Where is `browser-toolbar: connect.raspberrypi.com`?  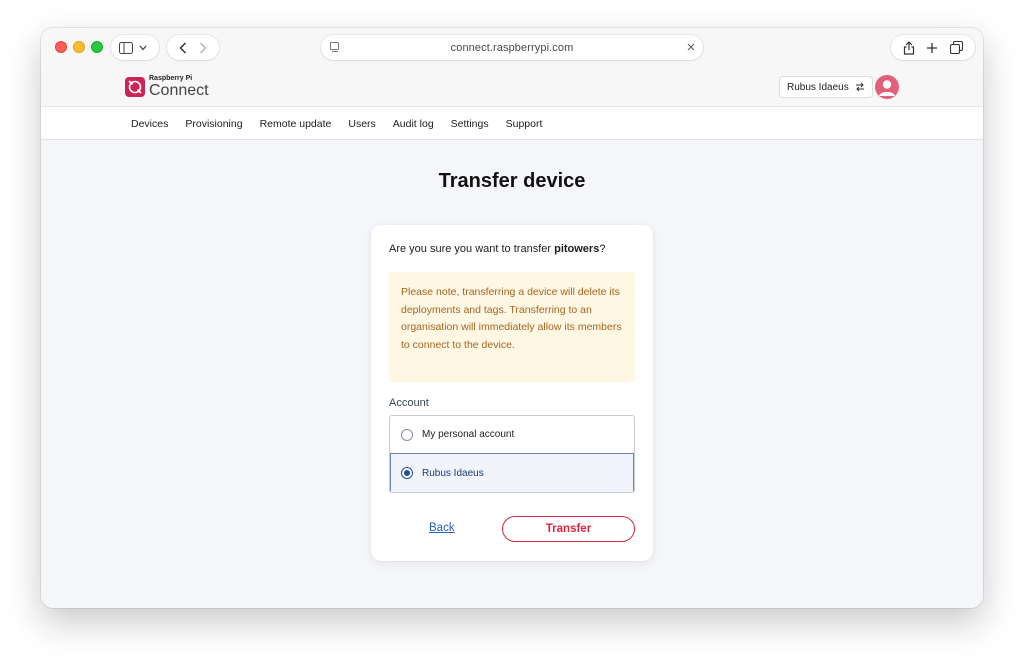
browser-toolbar: connect.raspberrypi.com is located at coordinates (512, 48).